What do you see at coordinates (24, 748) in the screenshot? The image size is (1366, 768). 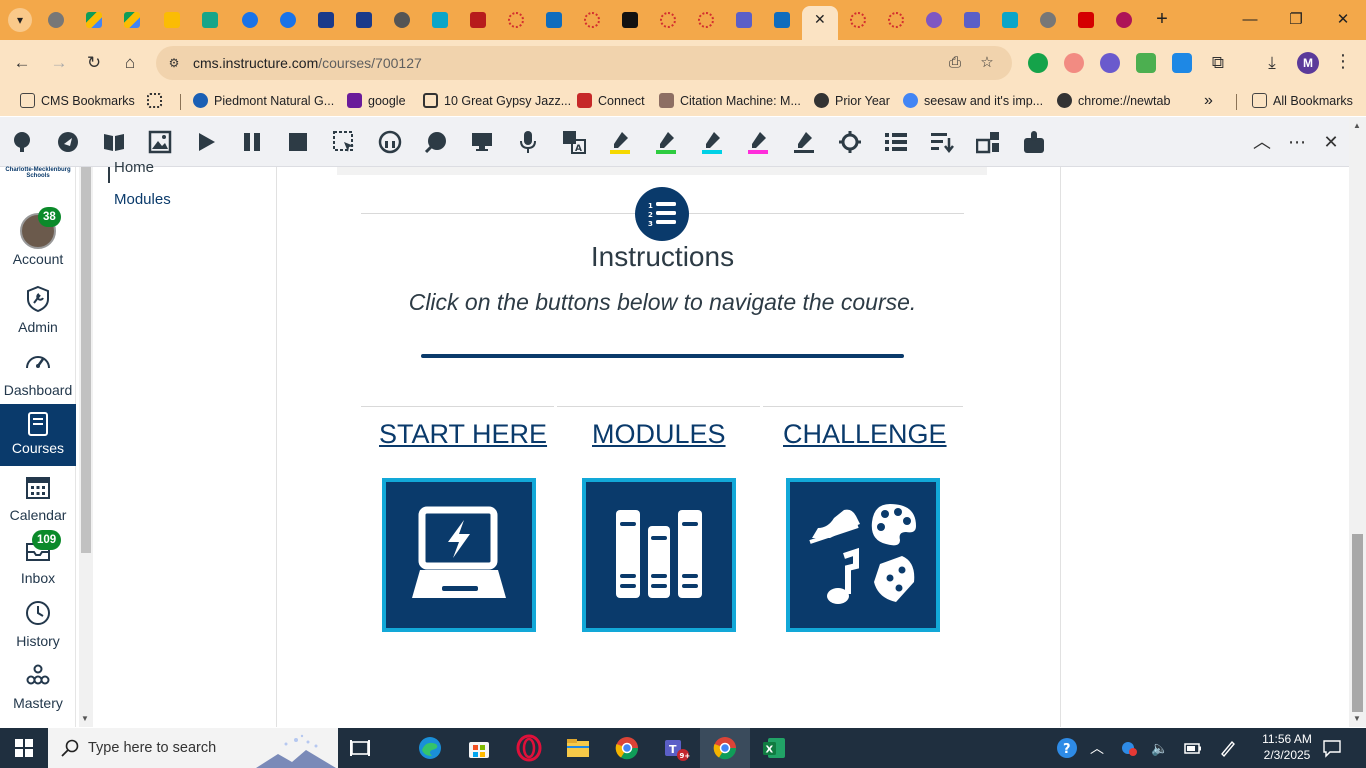 I see `windows-start-icon` at bounding box center [24, 748].